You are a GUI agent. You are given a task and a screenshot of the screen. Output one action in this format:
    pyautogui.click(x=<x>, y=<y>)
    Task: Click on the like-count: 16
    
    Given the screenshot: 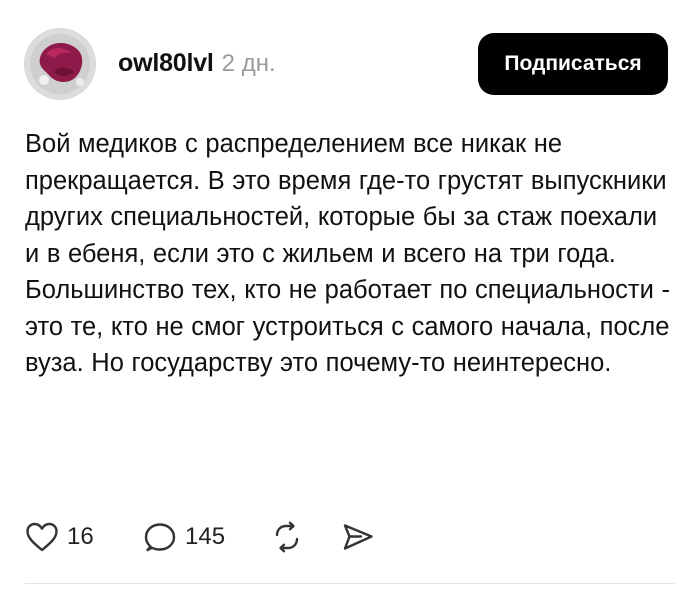 What is the action you would take?
    pyautogui.click(x=80, y=536)
    